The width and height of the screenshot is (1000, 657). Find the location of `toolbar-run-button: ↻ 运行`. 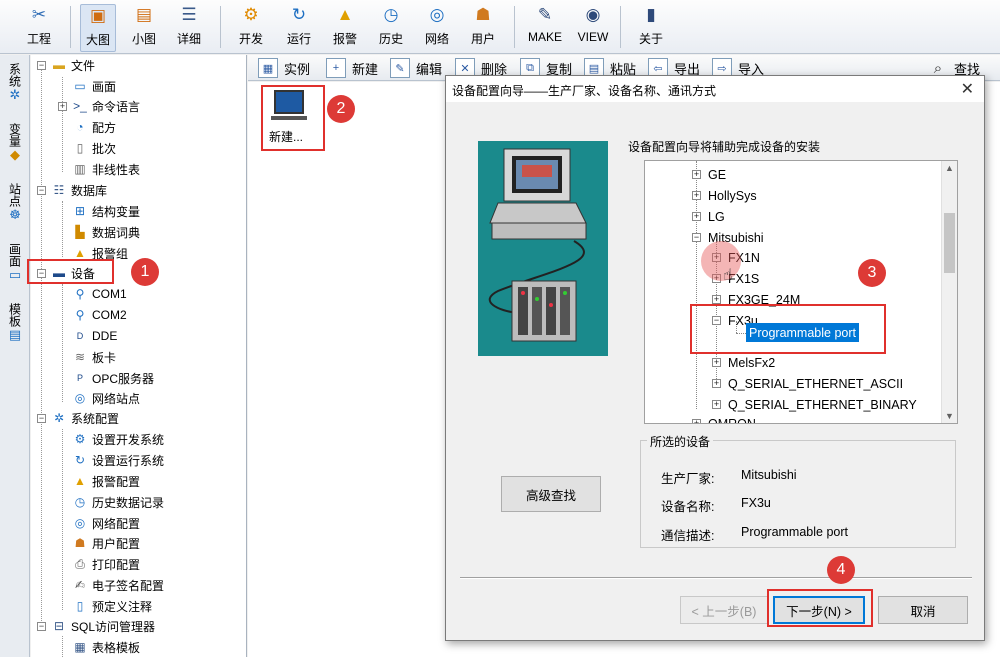

toolbar-run-button: ↻ 运行 is located at coordinates (299, 28).